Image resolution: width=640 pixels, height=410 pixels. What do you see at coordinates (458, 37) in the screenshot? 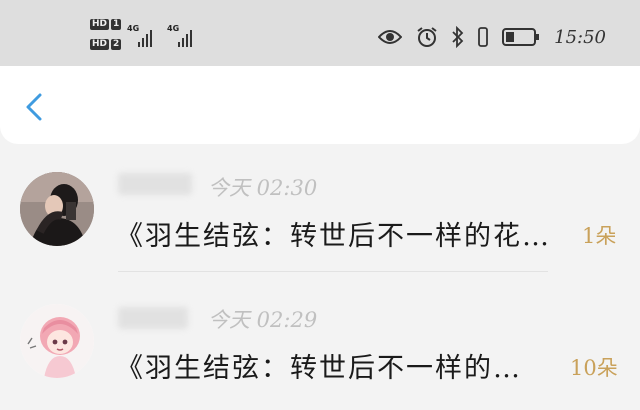
I see `bluetooth-icon` at bounding box center [458, 37].